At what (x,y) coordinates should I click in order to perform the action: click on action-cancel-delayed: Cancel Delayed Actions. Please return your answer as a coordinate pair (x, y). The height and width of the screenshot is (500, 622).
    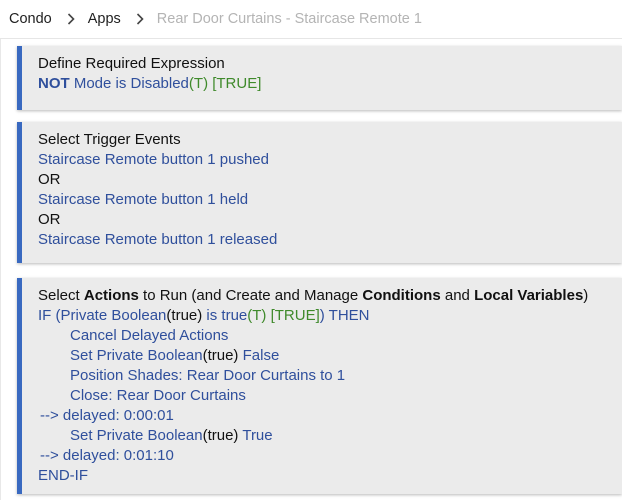
    Looking at the image, I should click on (149, 335).